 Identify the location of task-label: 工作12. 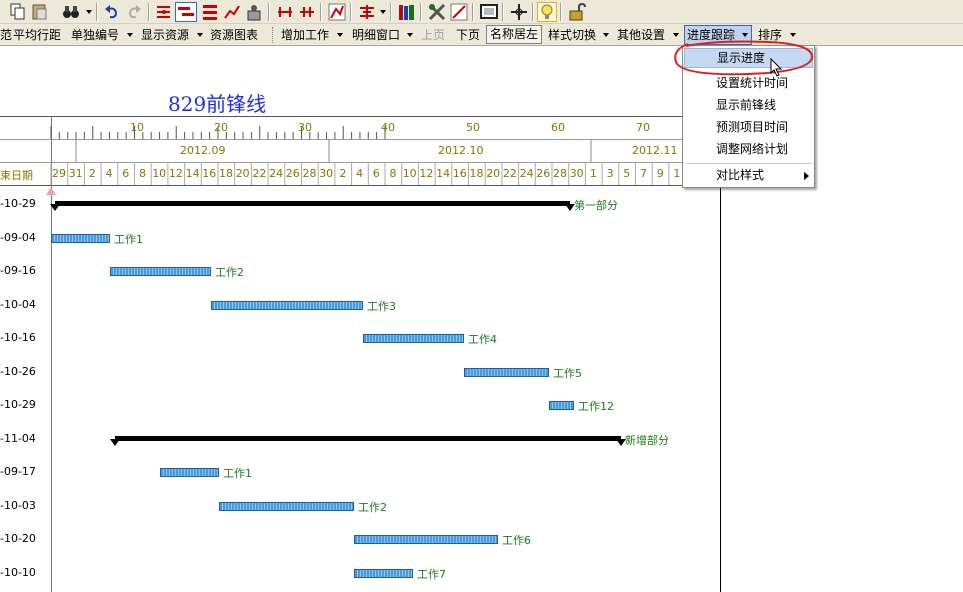
(596, 406).